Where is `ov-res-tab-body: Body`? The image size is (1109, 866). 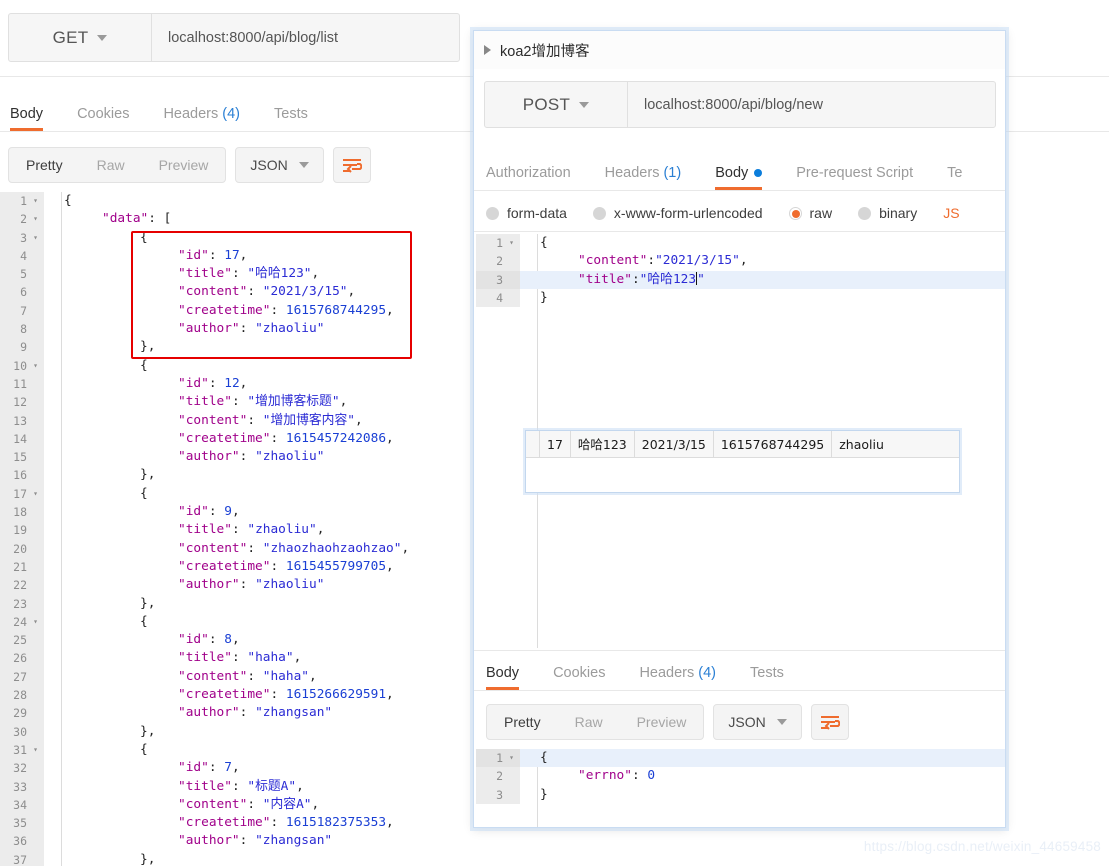 ov-res-tab-body: Body is located at coordinates (503, 677).